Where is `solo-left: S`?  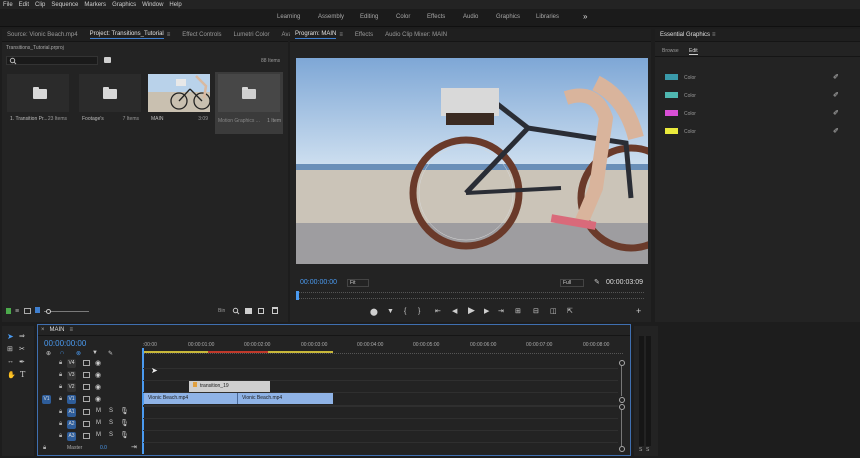
solo-left: S is located at coordinates (640, 450).